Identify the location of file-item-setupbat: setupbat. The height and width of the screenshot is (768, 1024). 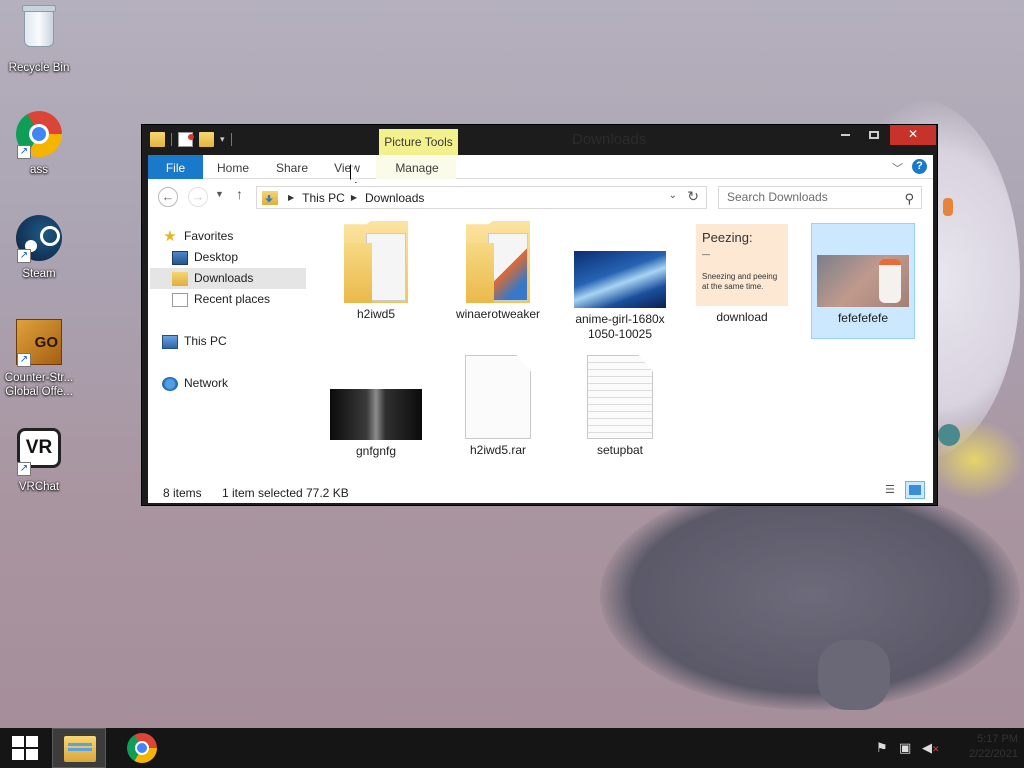
(620, 402).